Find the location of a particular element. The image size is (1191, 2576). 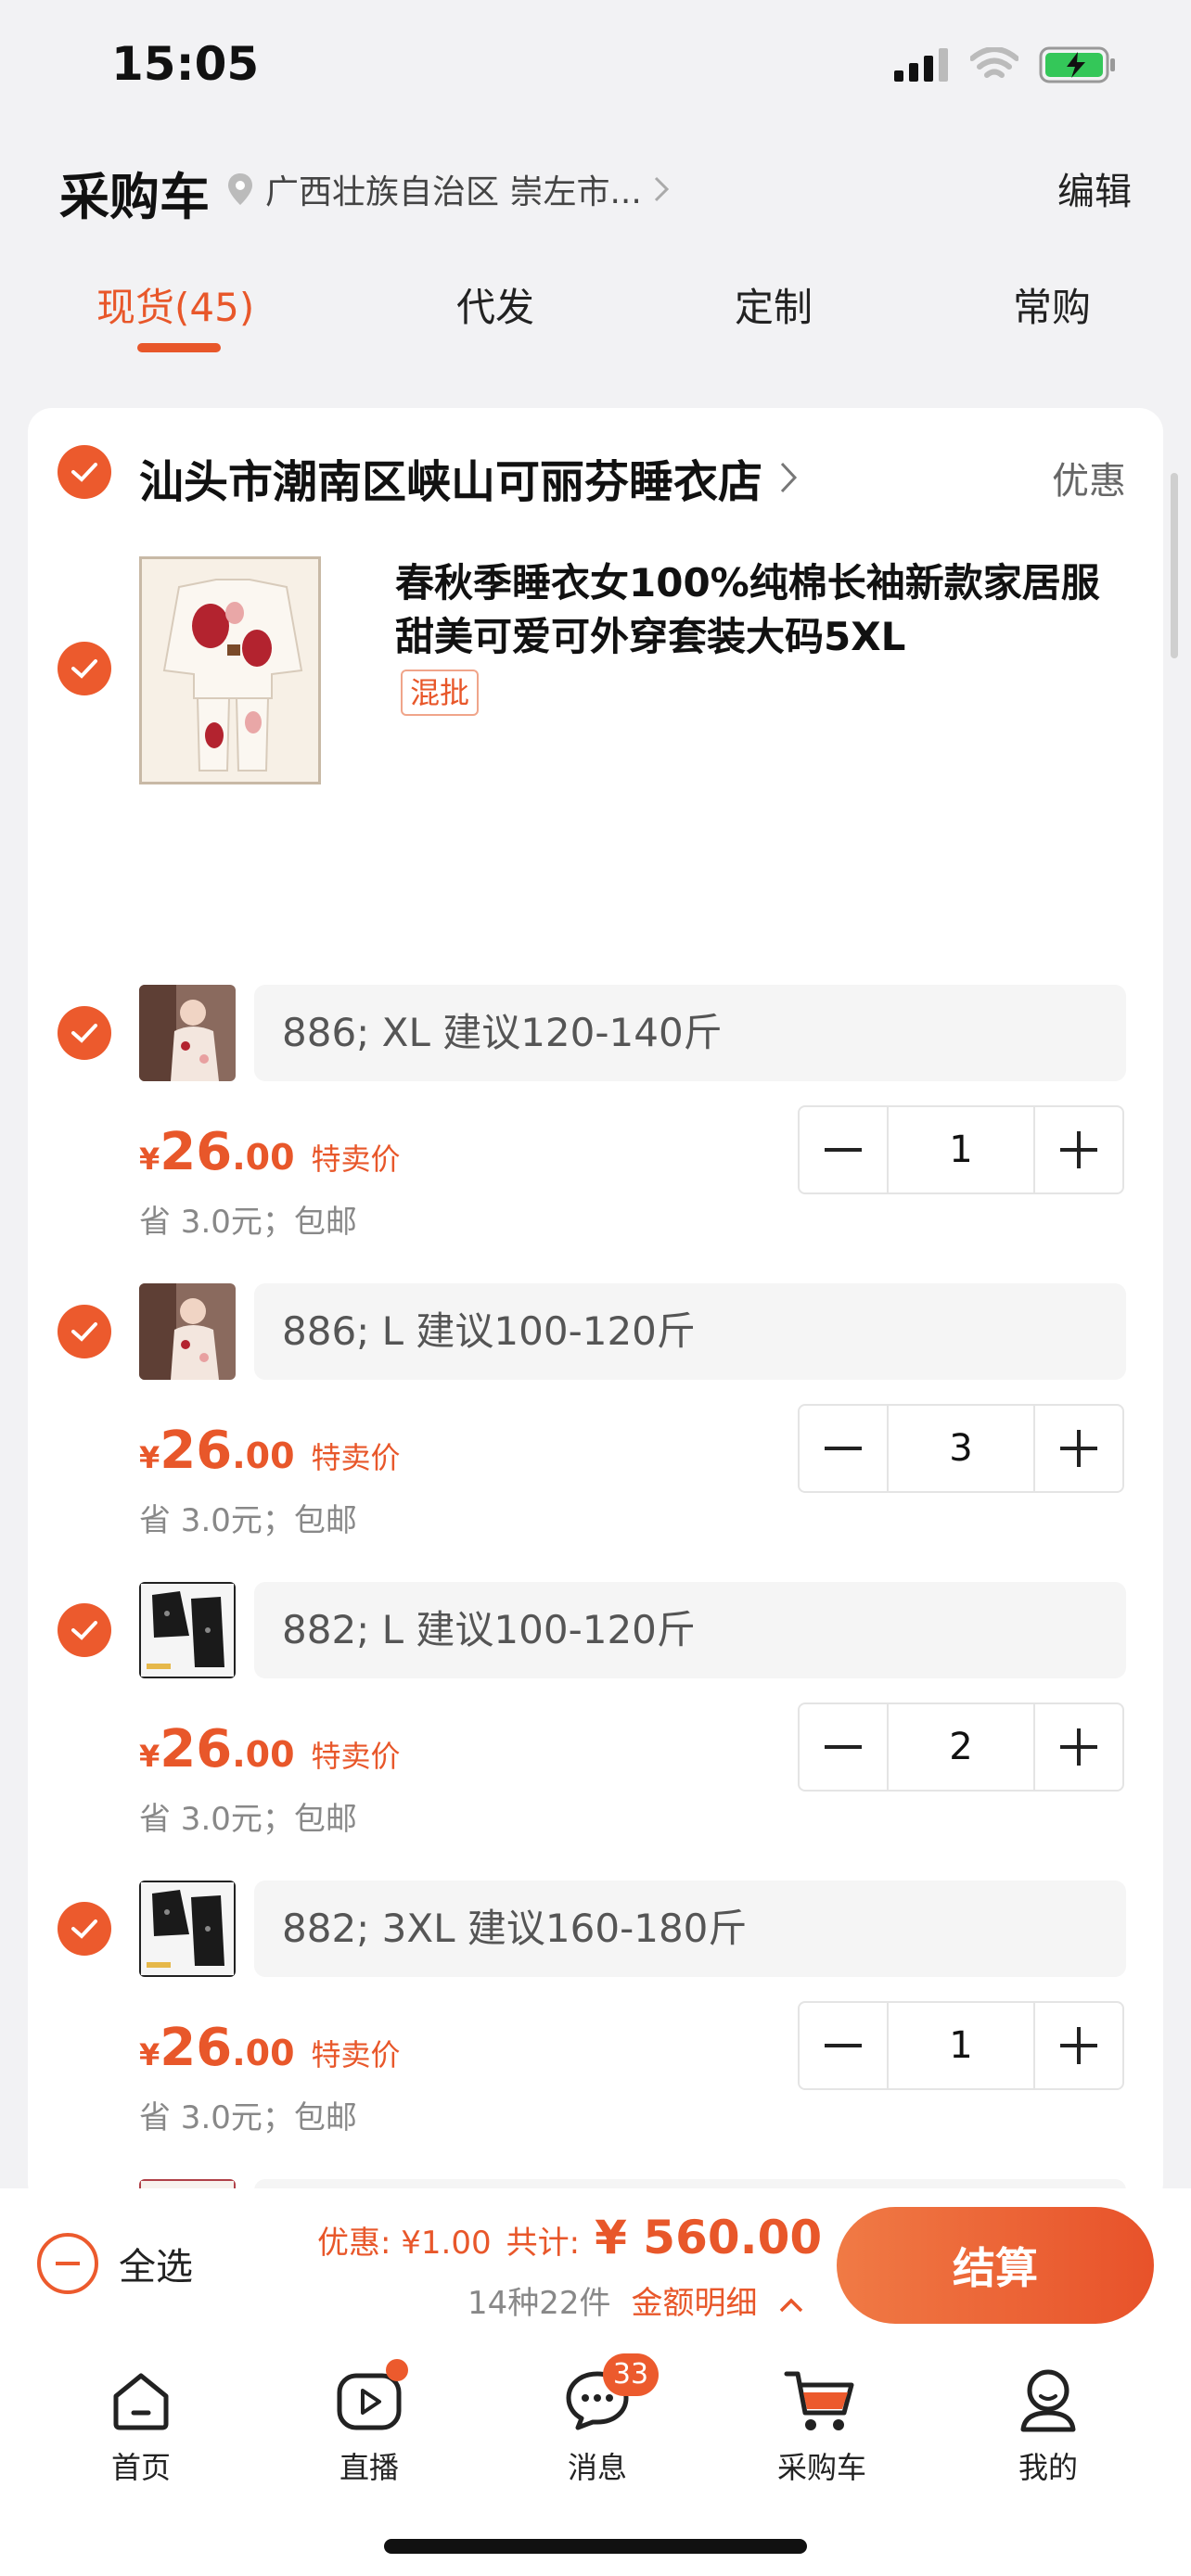

product-title: 春秋季睡衣女100%纯棉长袖新款家居服甜美可爱可外穿套装大码5XL is located at coordinates (766, 610).